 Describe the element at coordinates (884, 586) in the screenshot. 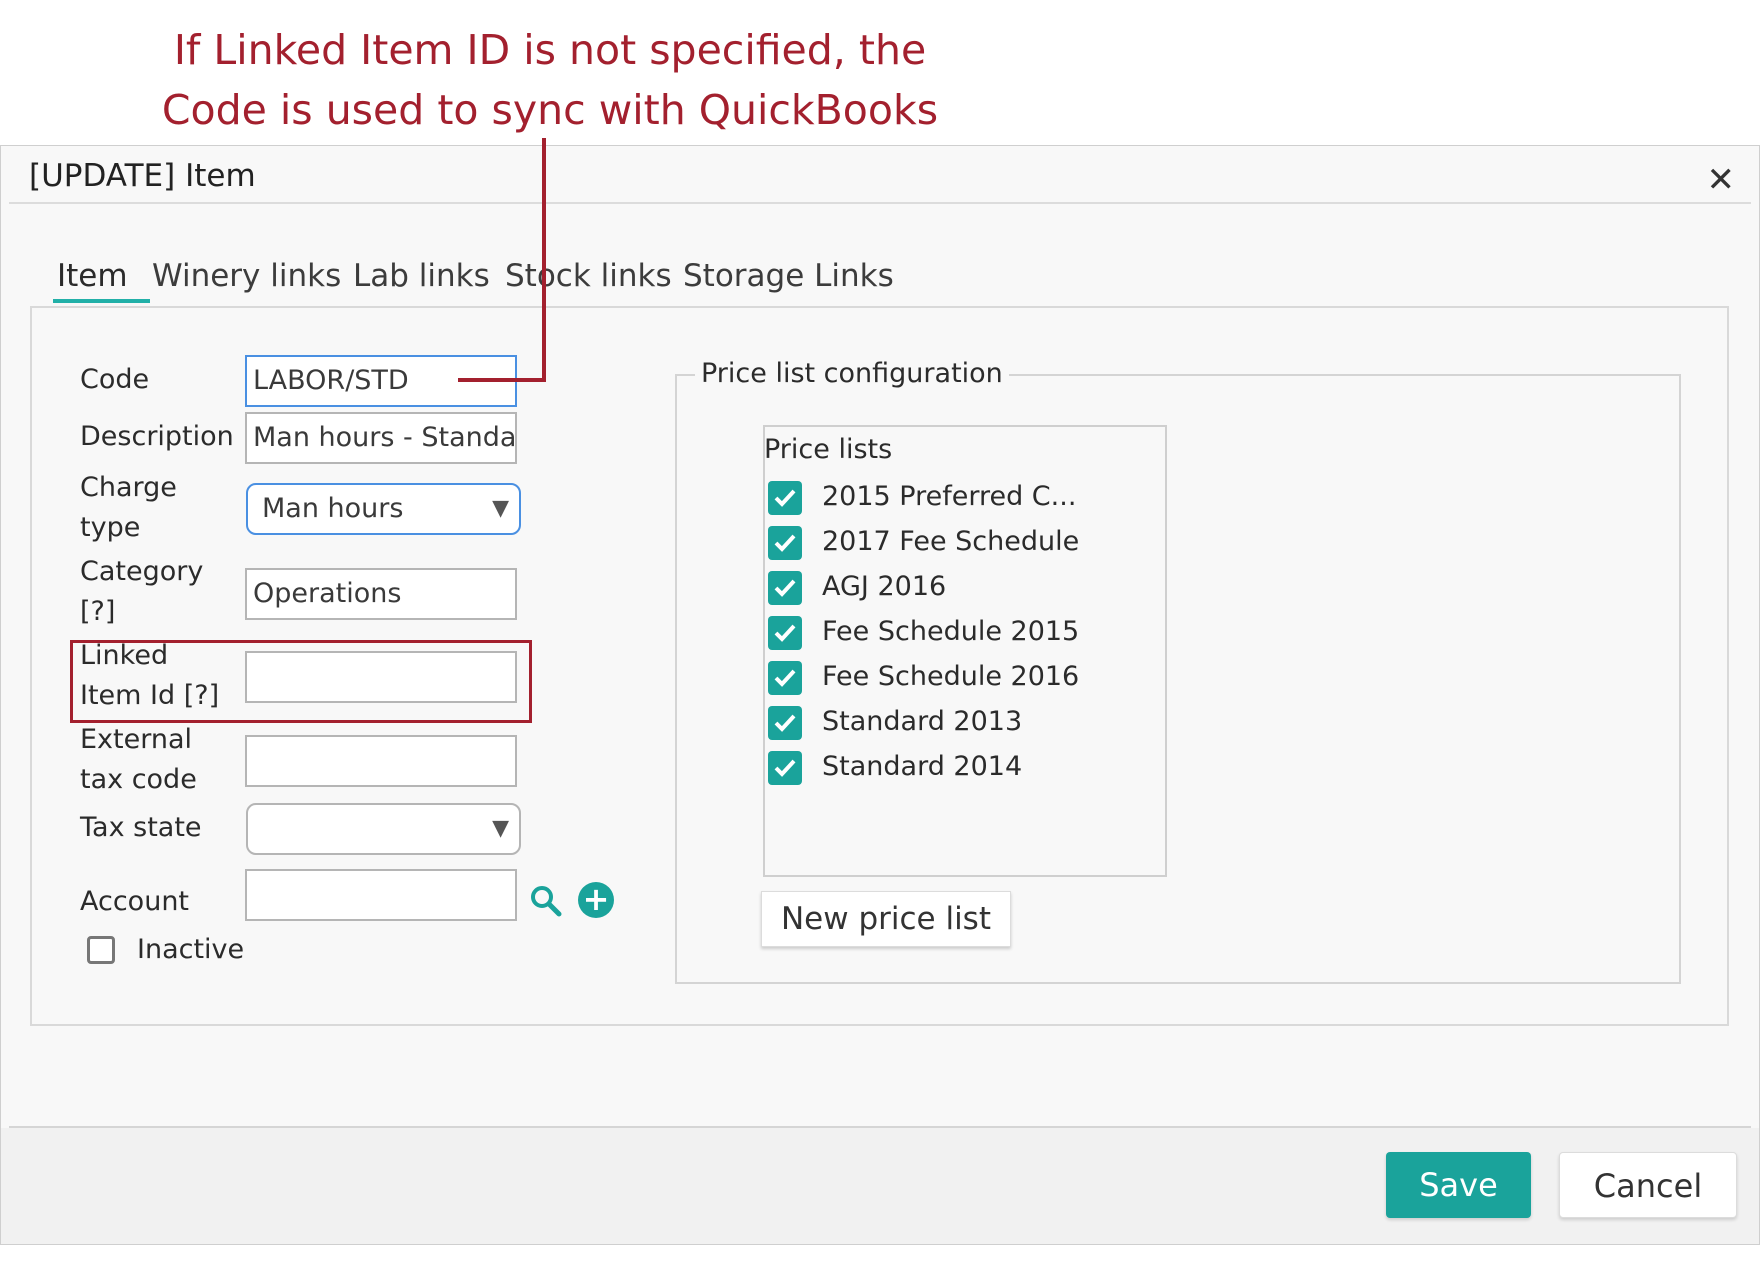

I see `price-list-label: AGJ 2016` at that location.